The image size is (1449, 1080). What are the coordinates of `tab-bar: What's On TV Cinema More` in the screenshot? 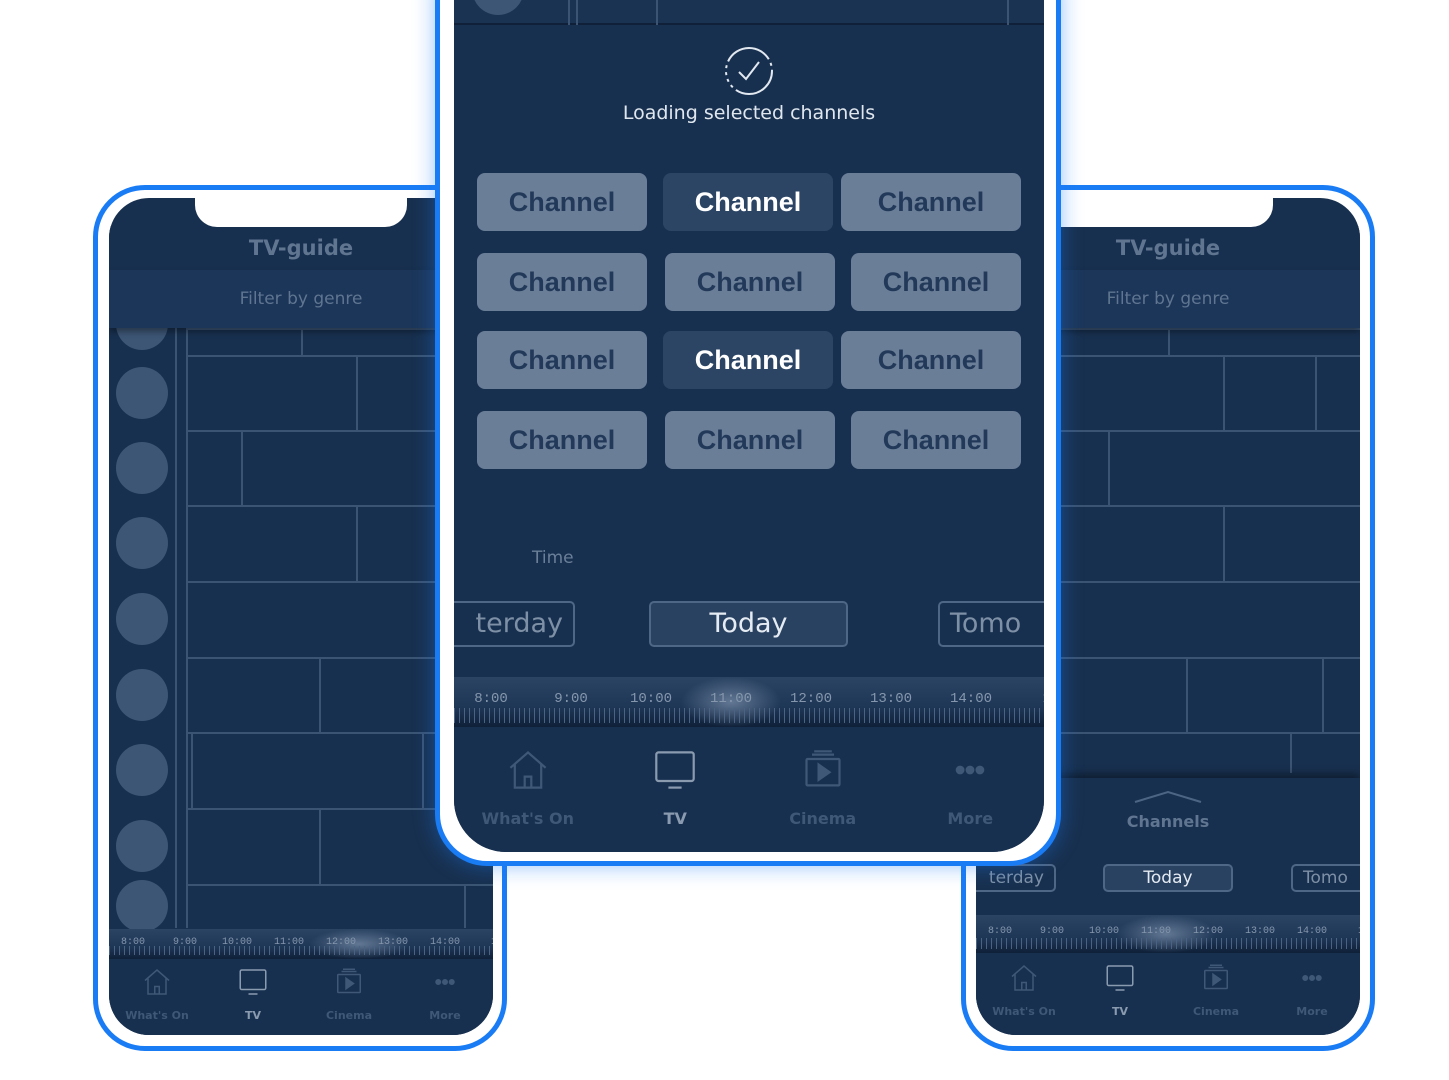 It's located at (301, 997).